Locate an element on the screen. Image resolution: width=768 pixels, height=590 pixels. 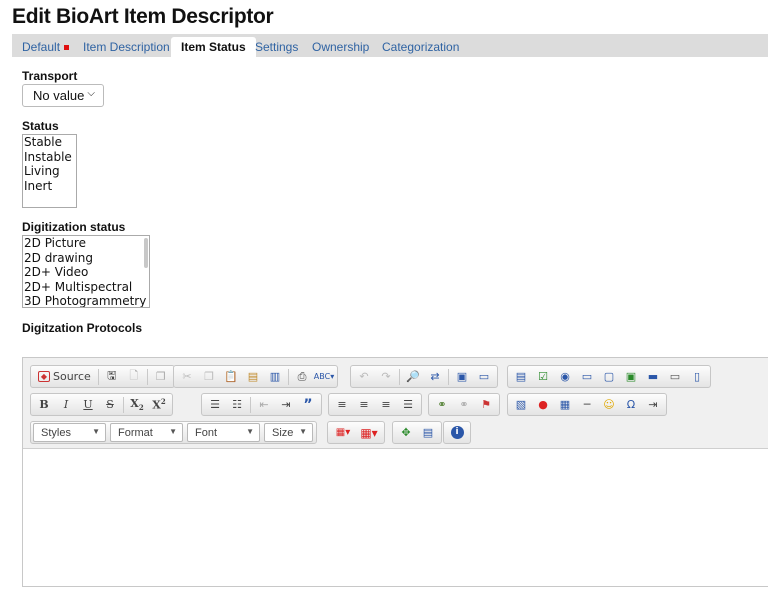
paste-word-button: ▥ is located at coordinates (275, 377).